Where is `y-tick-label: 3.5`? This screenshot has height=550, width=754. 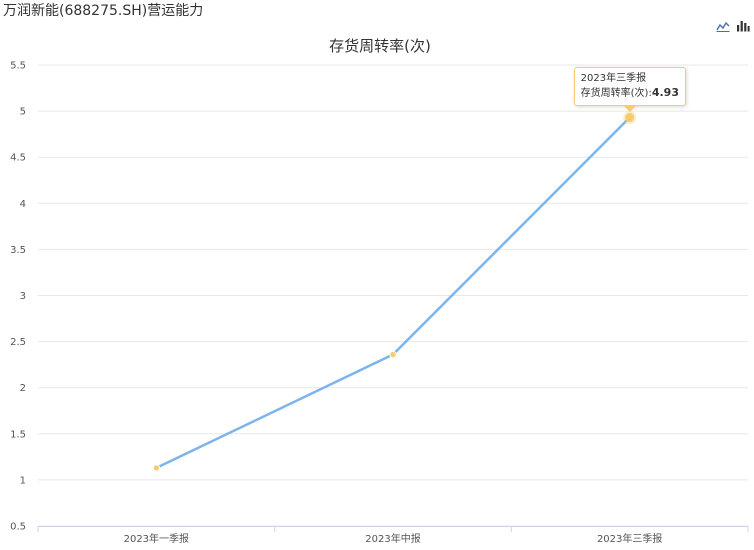 y-tick-label: 3.5 is located at coordinates (18, 250).